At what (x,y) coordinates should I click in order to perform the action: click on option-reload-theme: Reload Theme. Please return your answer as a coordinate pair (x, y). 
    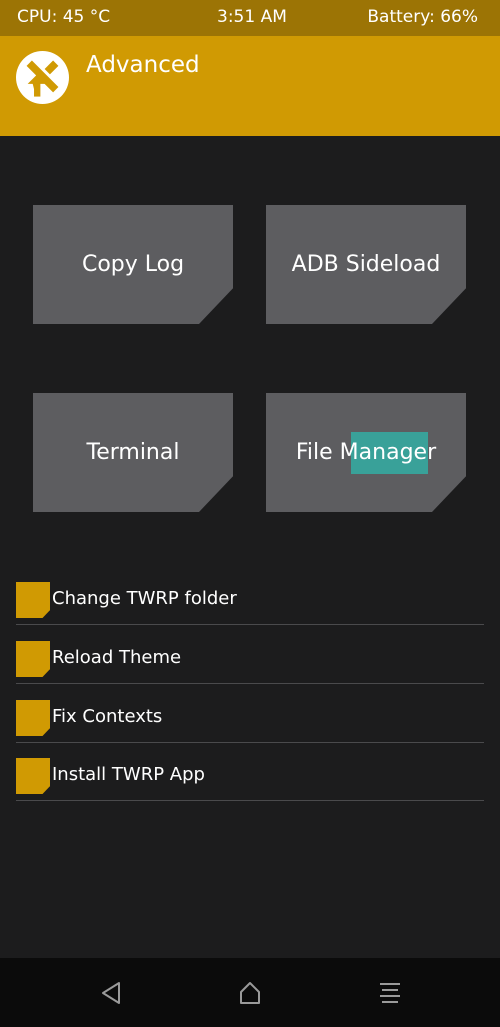
    Looking at the image, I should click on (250, 654).